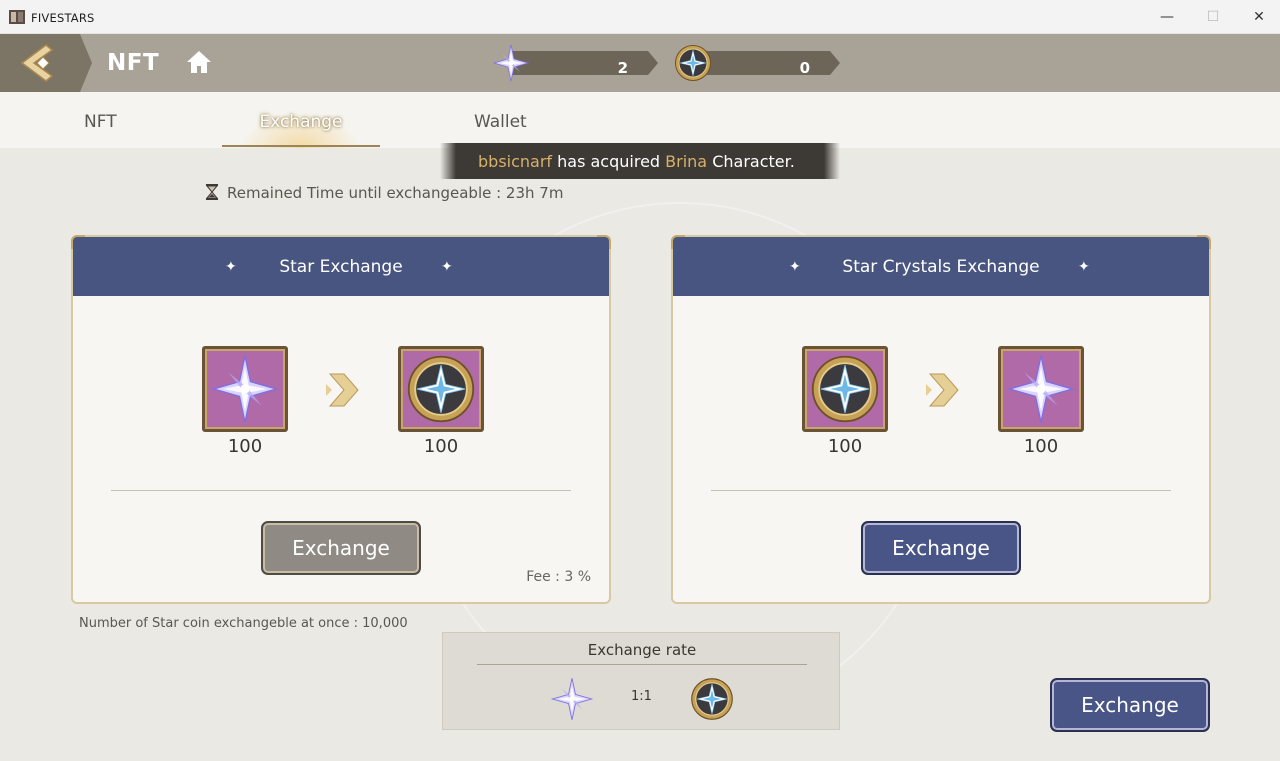  Describe the element at coordinates (641, 696) in the screenshot. I see `exchange-rate-ratio: 1:1` at that location.